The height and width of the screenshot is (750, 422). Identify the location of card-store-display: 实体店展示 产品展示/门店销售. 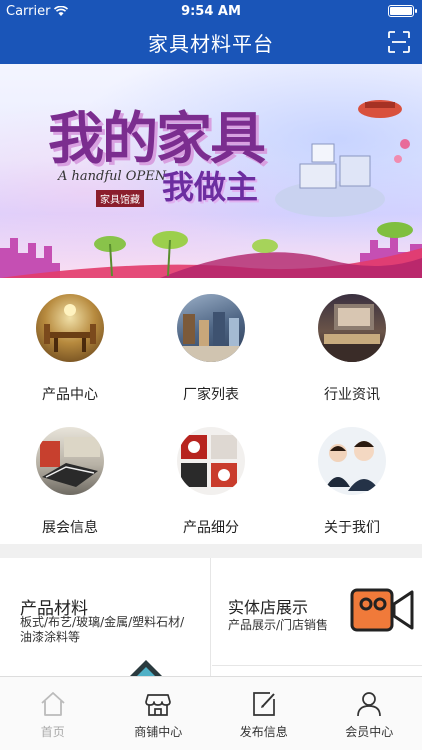
(317, 612).